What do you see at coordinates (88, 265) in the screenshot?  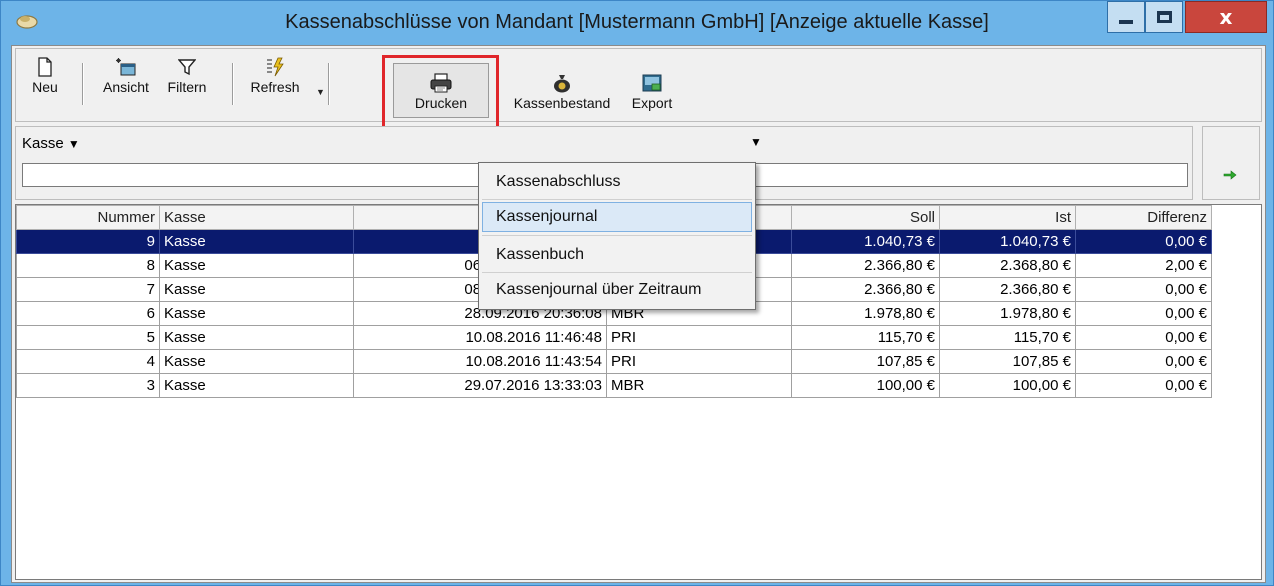 I see `cell-nummer: 8` at bounding box center [88, 265].